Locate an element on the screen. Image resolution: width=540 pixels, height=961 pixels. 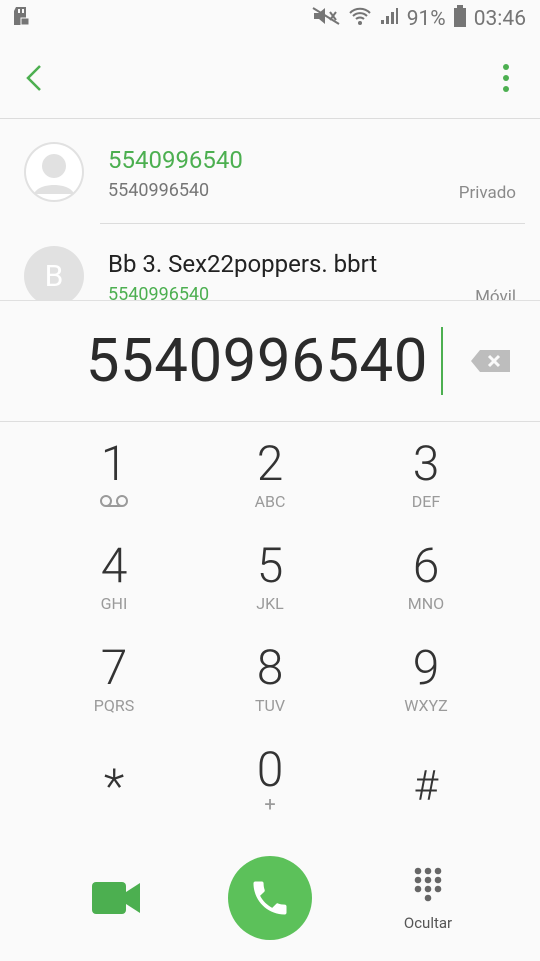
video-camera-icon is located at coordinates (116, 898).